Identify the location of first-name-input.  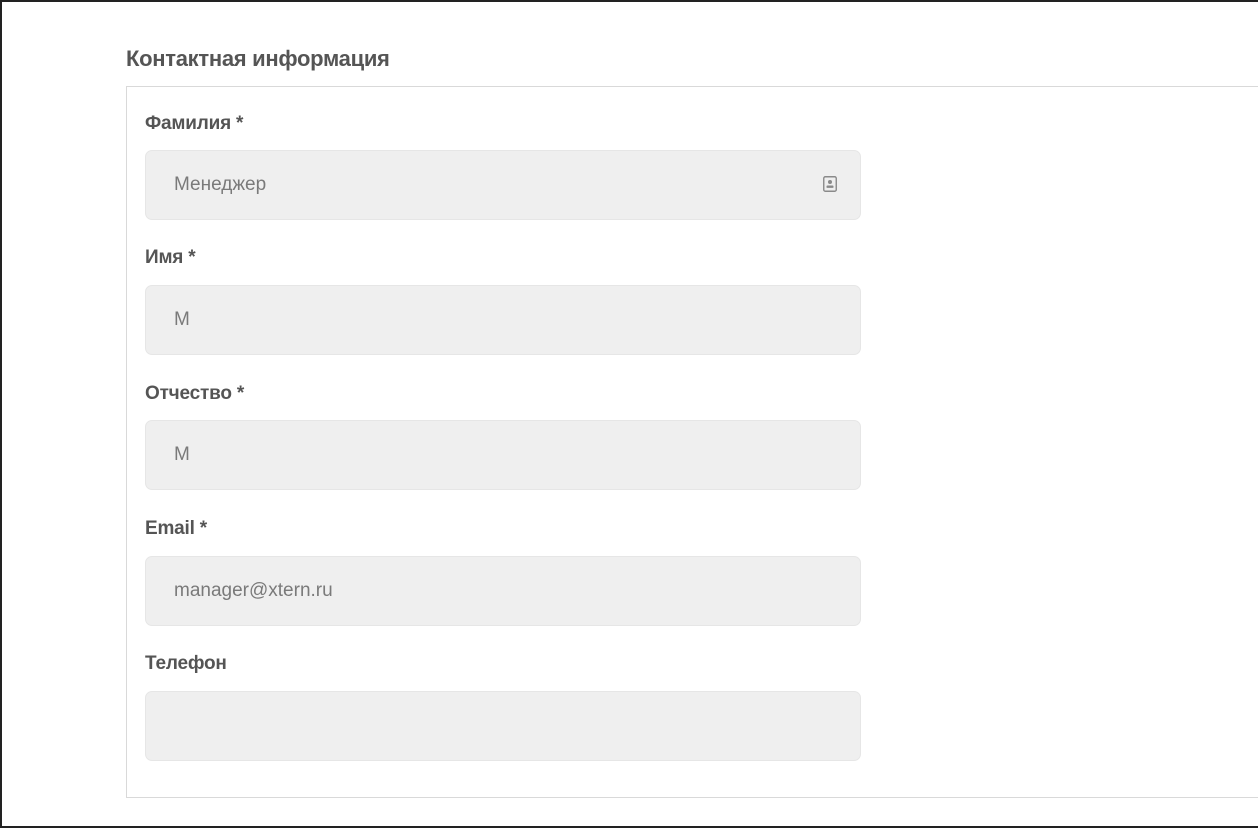
(503, 320).